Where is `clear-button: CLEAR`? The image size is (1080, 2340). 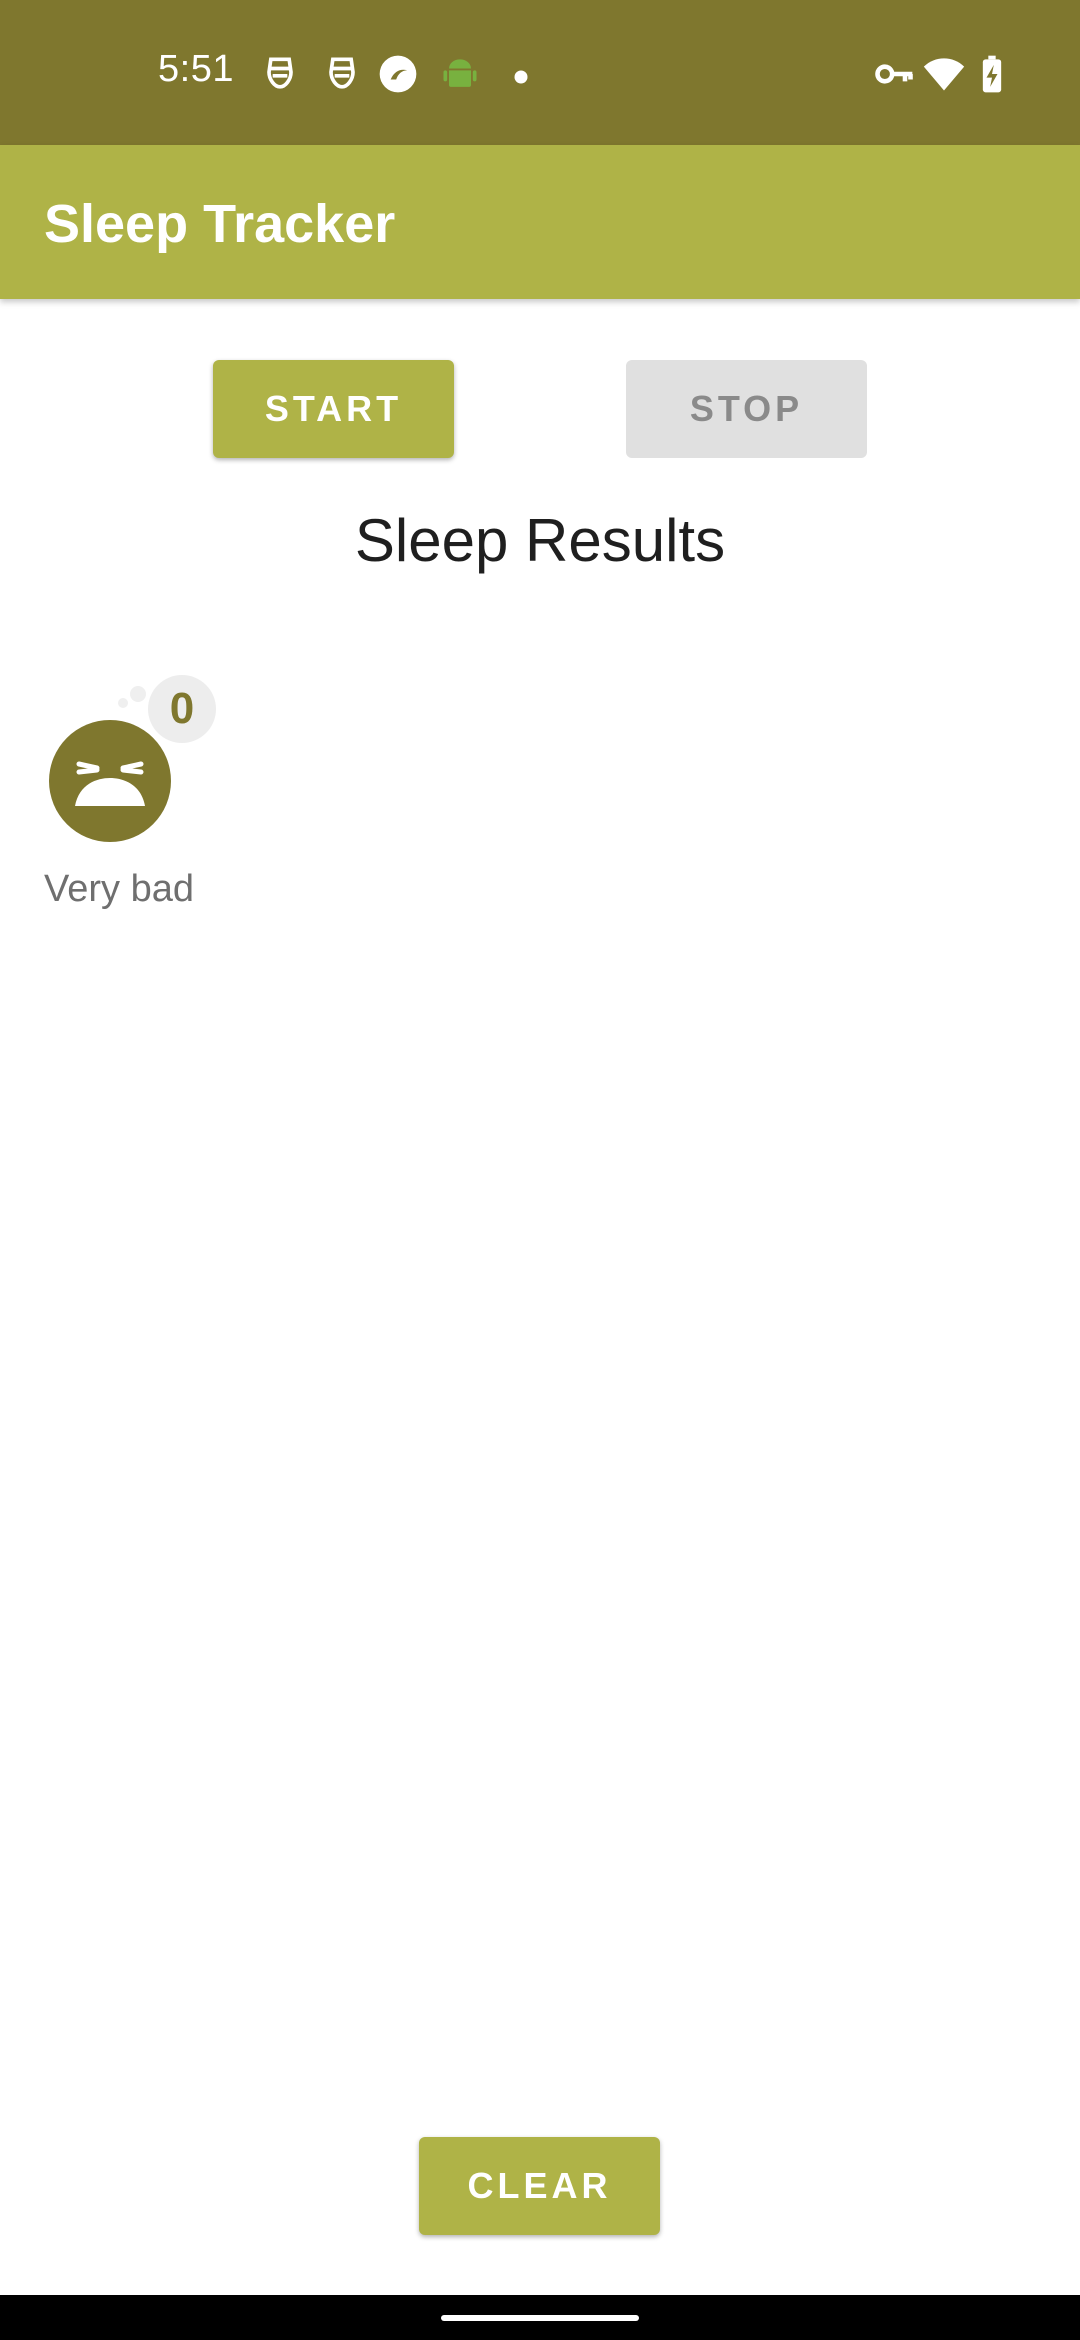
clear-button: CLEAR is located at coordinates (539, 2186).